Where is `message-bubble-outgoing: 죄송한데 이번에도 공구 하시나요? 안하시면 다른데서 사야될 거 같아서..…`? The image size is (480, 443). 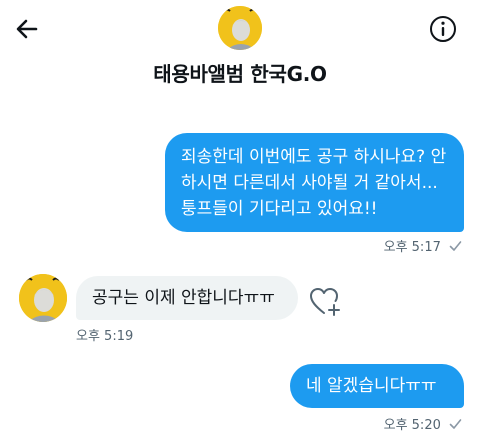
message-bubble-outgoing: 죄송한데 이번에도 공구 하시나요? 안하시면 다른데서 사야될 거 같아서..… is located at coordinates (314, 182).